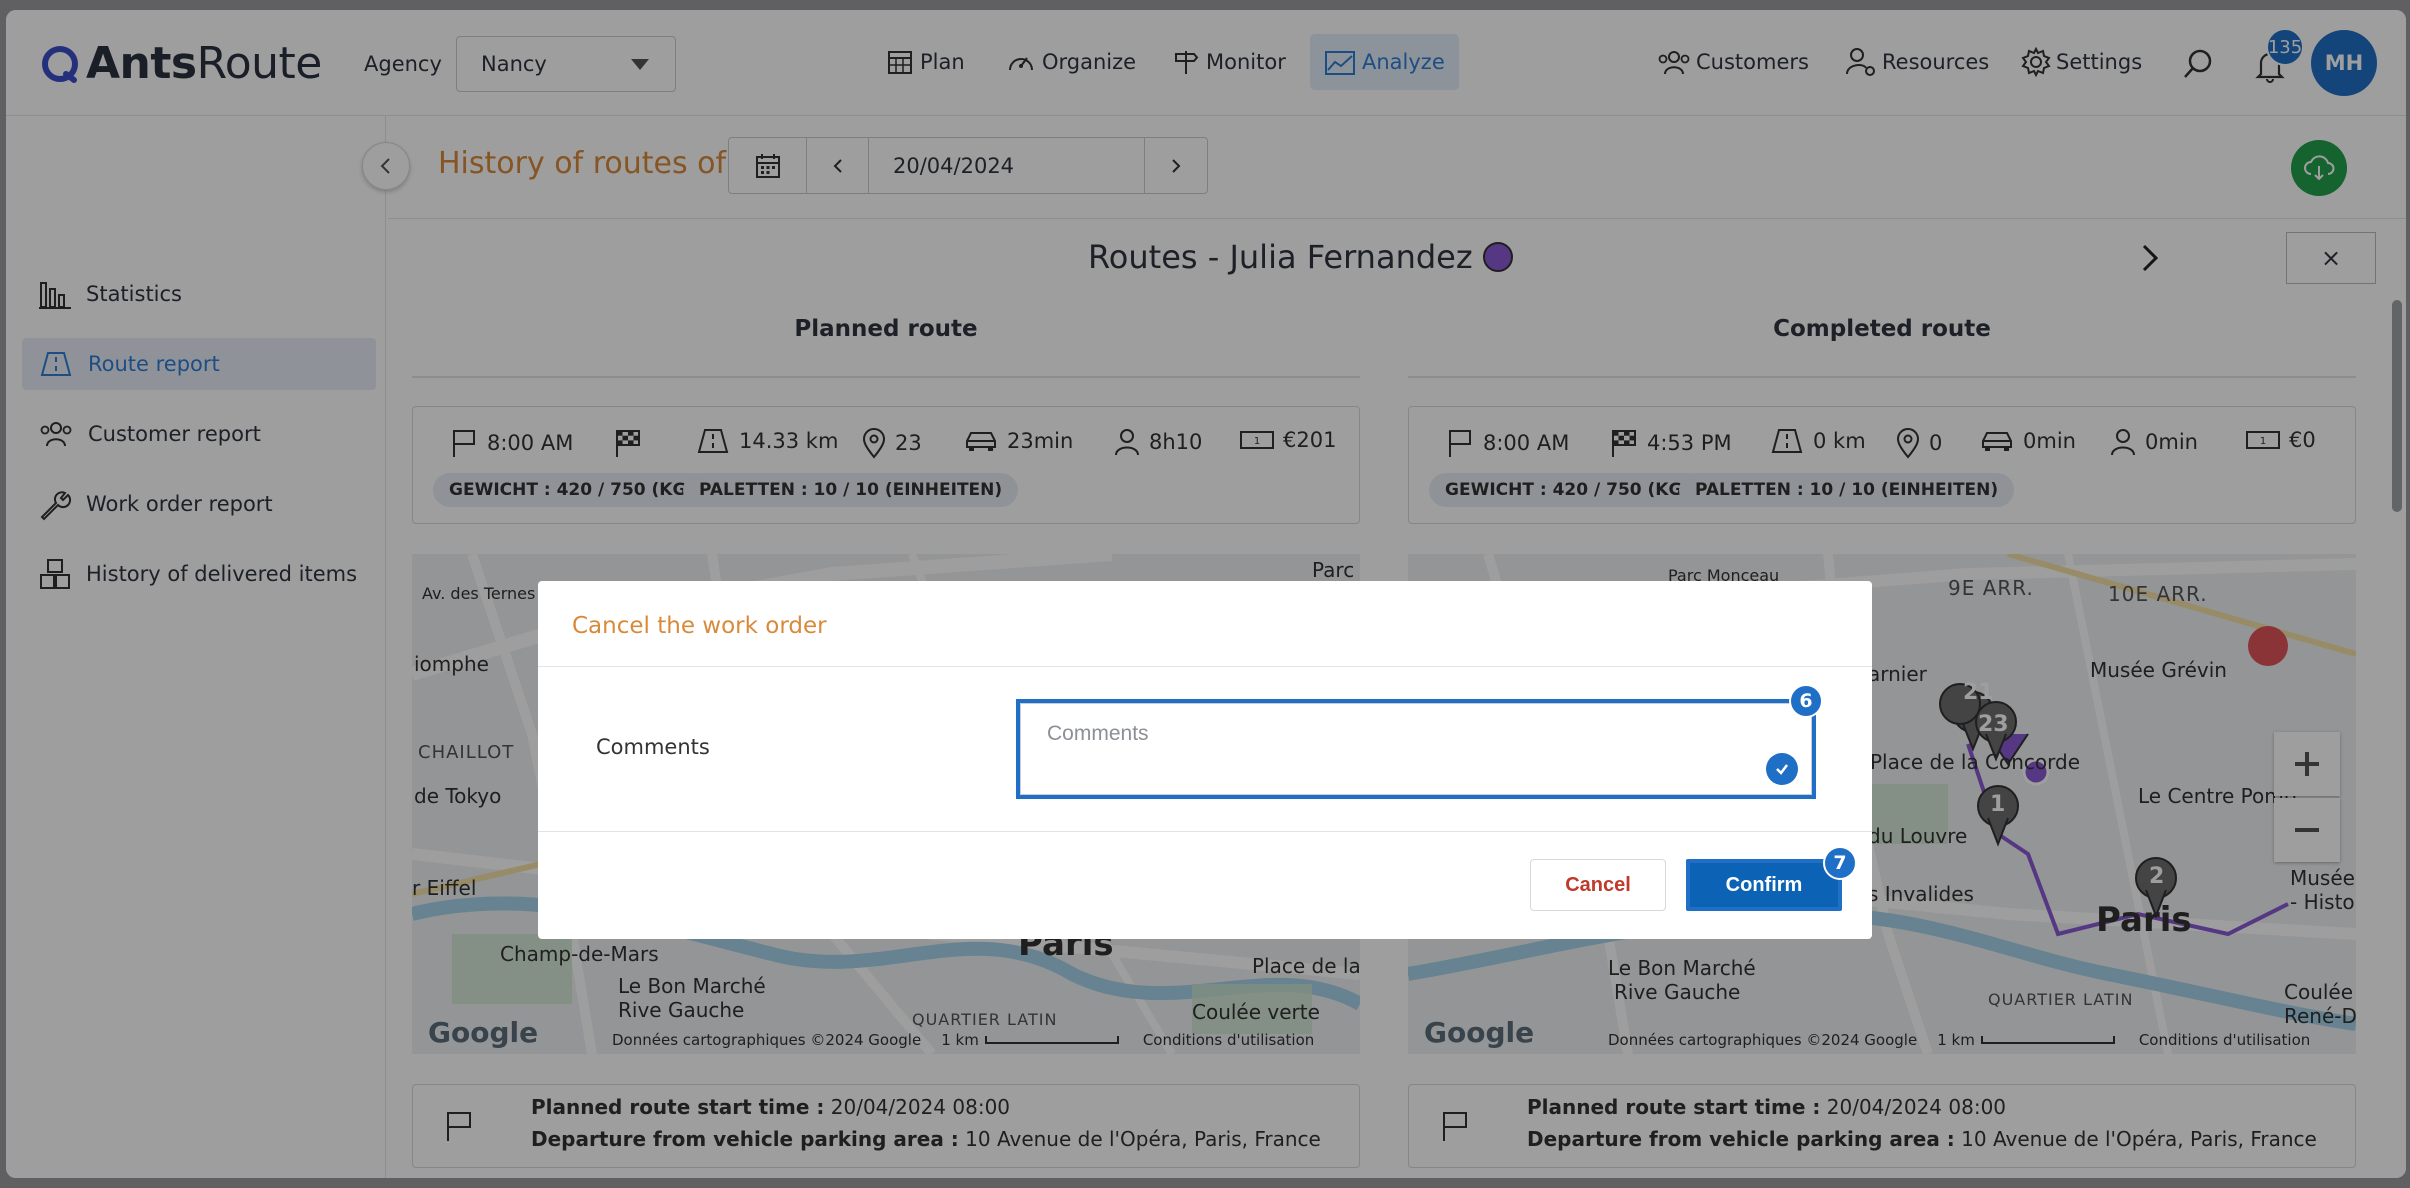 Image resolution: width=2410 pixels, height=1188 pixels. Describe the element at coordinates (653, 747) in the screenshot. I see `comments-label: Comments` at that location.